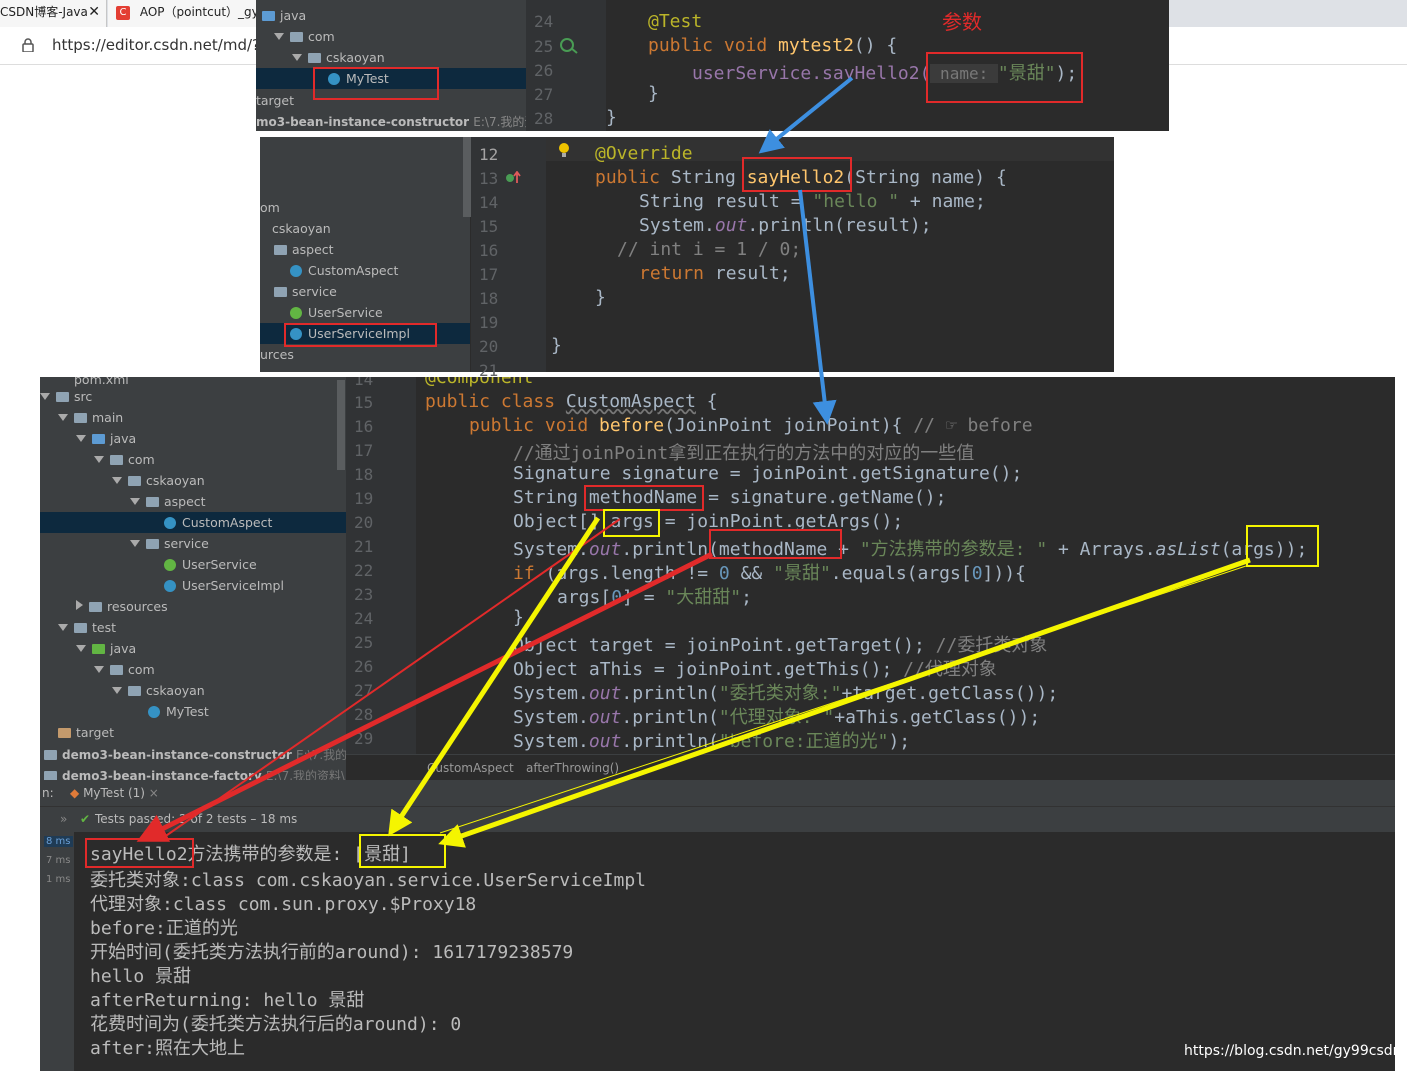  I want to click on tests-passed-text: Tests passed: 2 of 2 tests – 18 ms, so click(196, 819).